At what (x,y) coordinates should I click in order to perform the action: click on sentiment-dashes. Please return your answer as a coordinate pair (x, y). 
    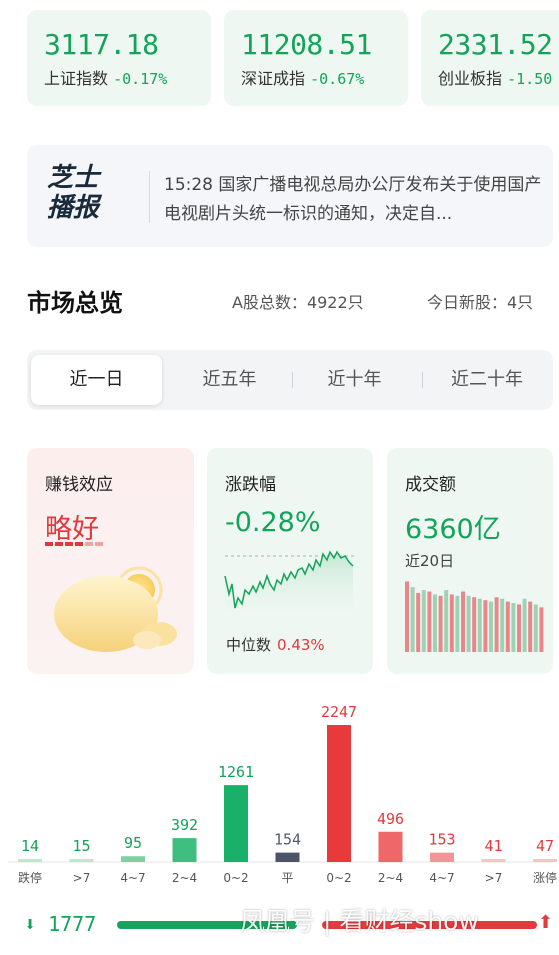
    Looking at the image, I should click on (74, 544).